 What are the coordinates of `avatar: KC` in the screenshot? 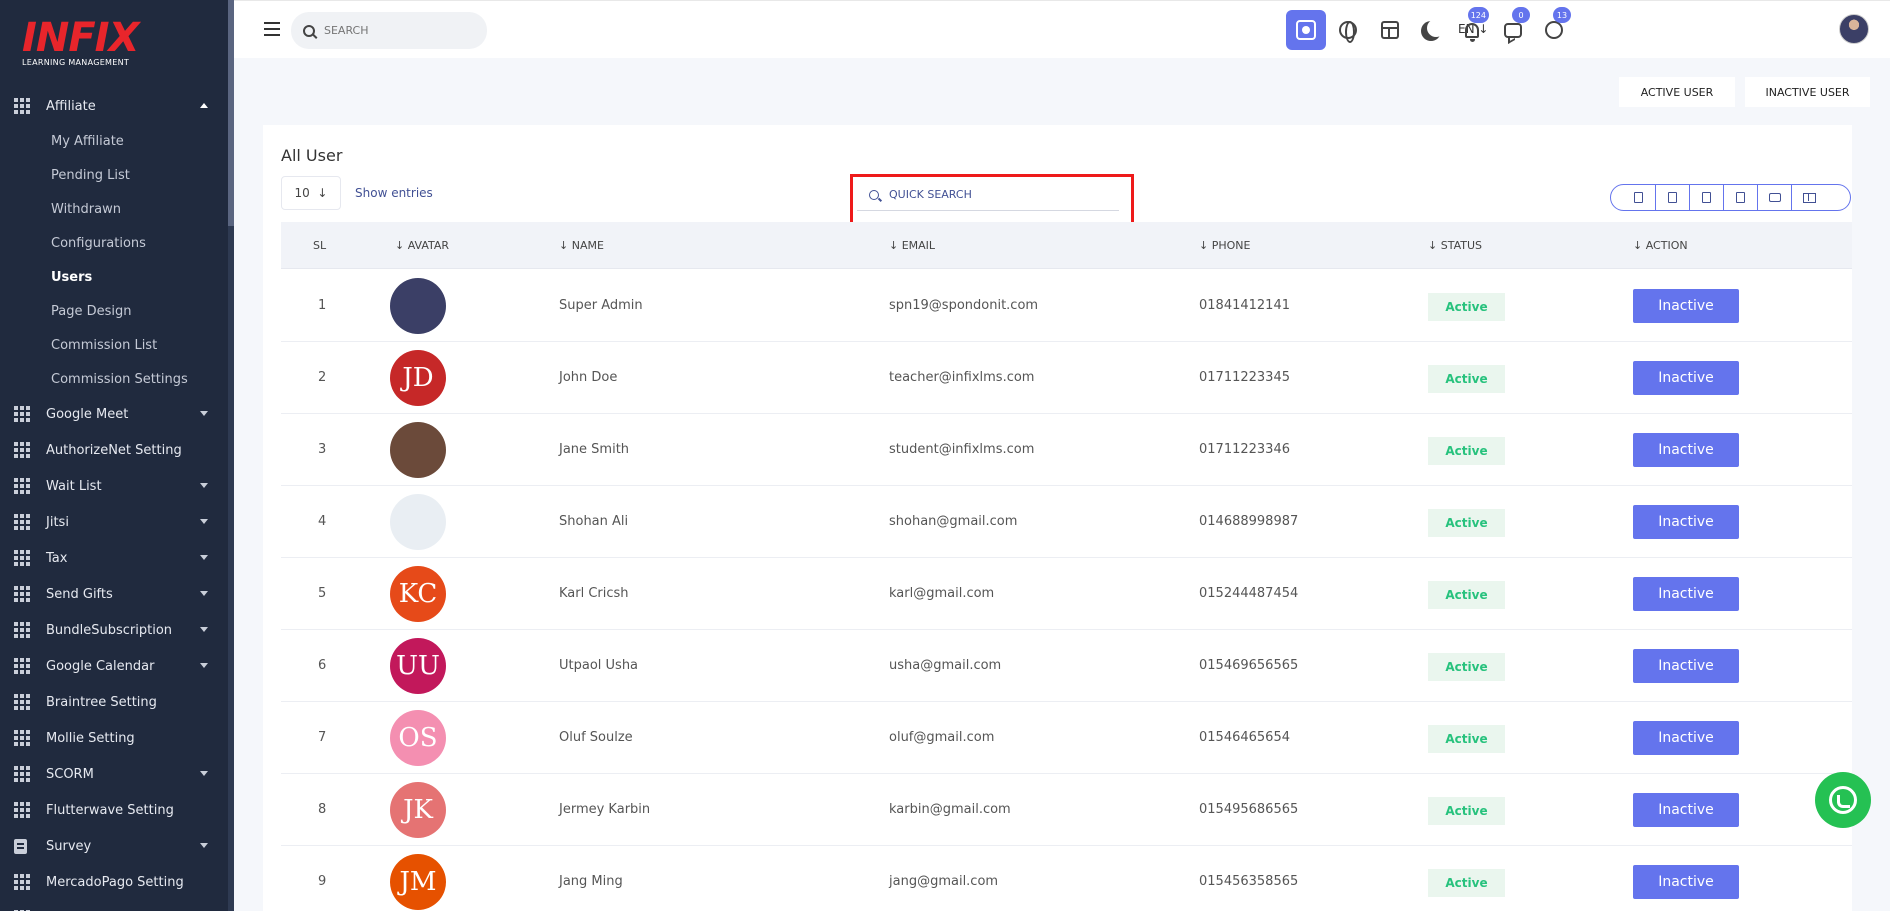 It's located at (418, 594).